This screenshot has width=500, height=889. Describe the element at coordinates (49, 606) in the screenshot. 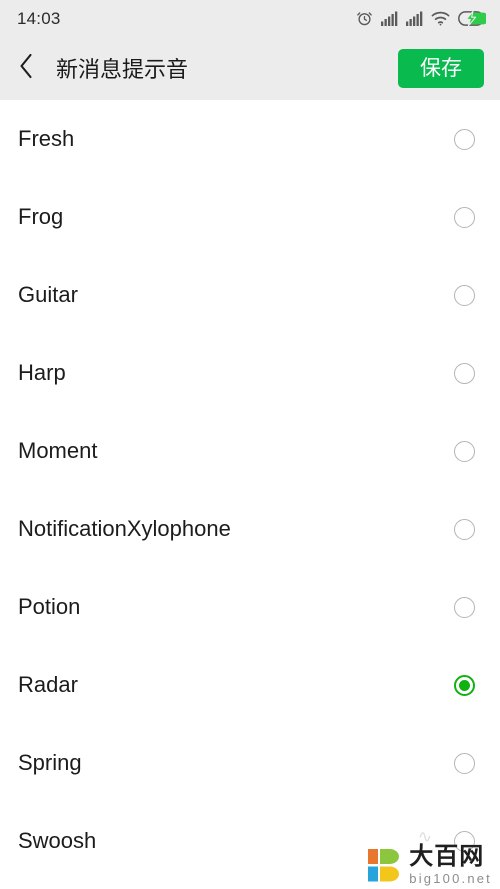

I see `list-item-label: Potion` at that location.